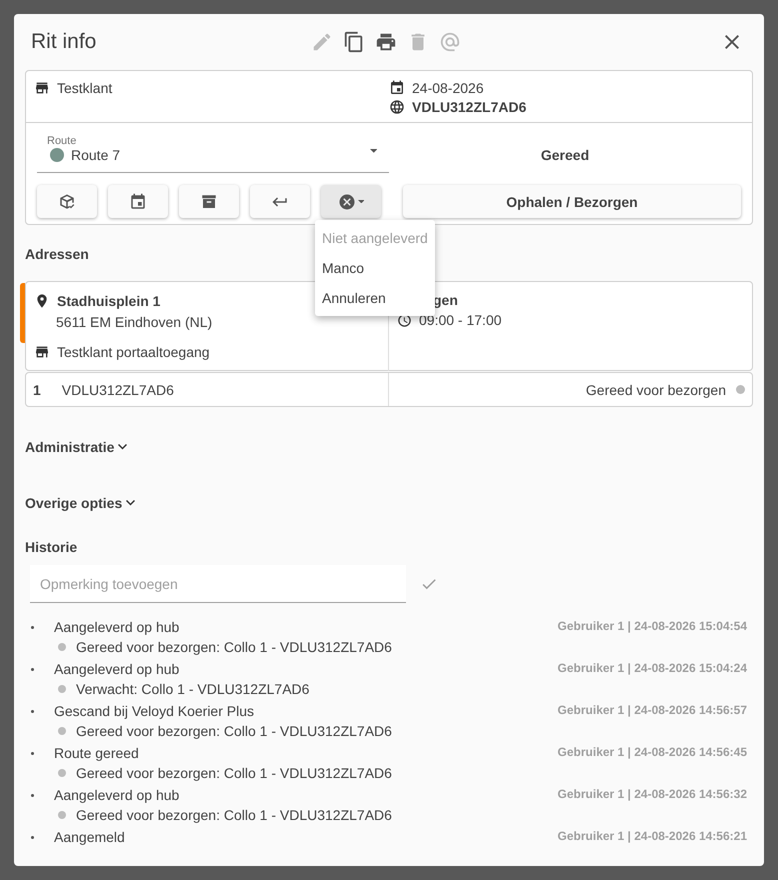 The height and width of the screenshot is (880, 778). I want to click on history-event: Aangemeld, so click(89, 837).